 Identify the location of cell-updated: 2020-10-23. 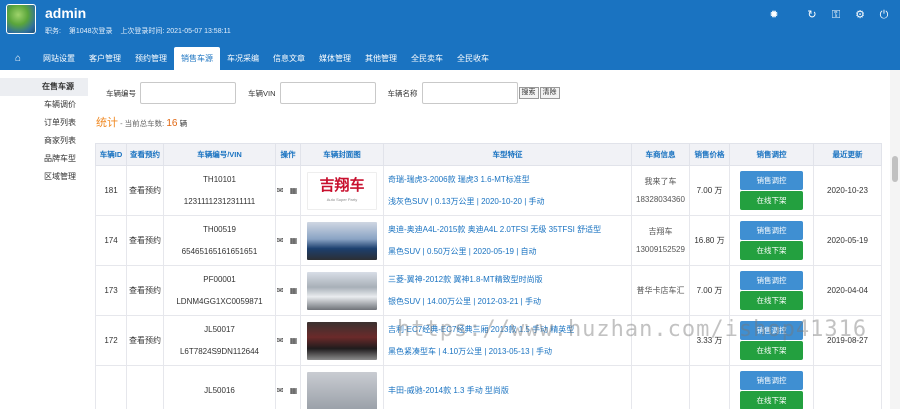
(847, 190).